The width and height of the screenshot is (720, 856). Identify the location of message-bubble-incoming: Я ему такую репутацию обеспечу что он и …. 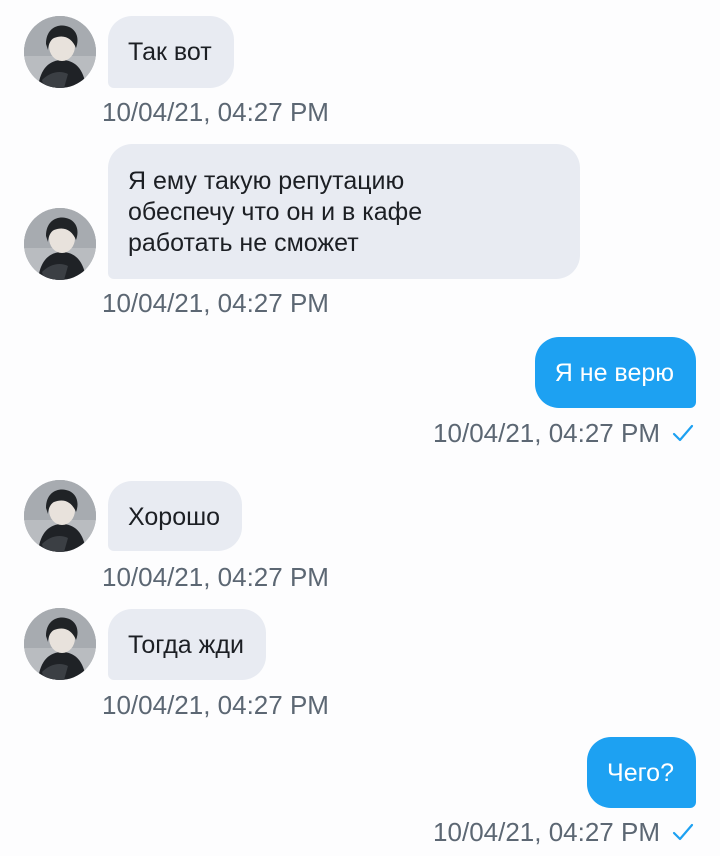
(344, 211).